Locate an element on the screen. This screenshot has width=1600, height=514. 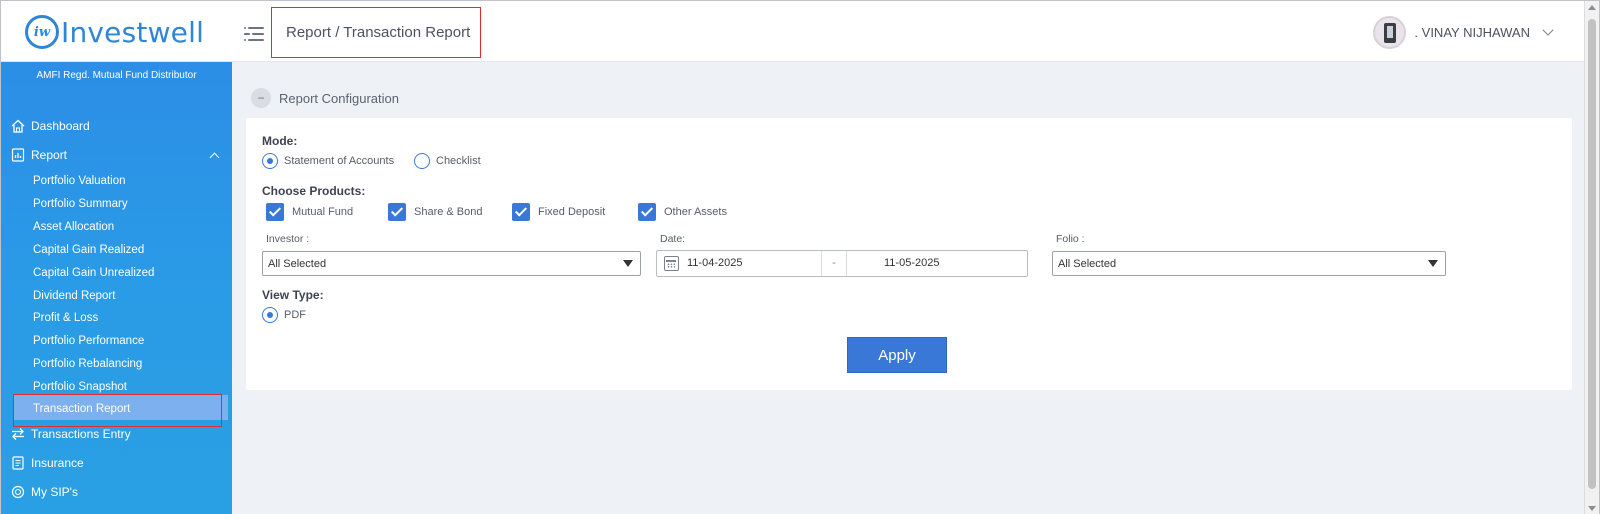
logo-mark-icon: iw is located at coordinates (42, 32).